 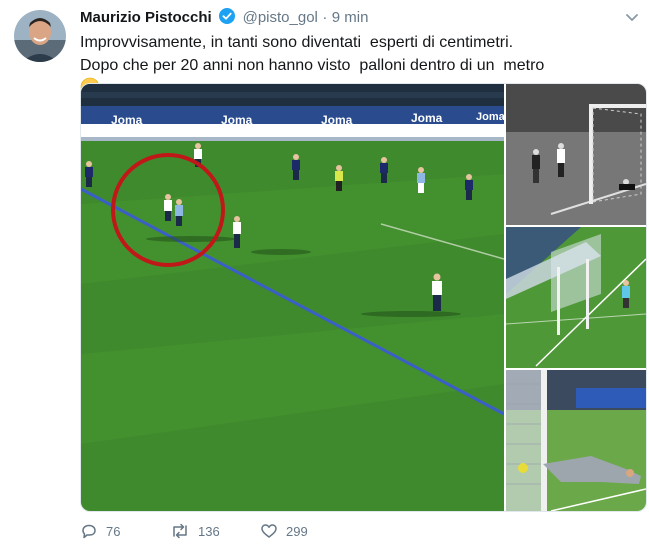 What do you see at coordinates (195, 531) in the screenshot?
I see `retweet-button: 136` at bounding box center [195, 531].